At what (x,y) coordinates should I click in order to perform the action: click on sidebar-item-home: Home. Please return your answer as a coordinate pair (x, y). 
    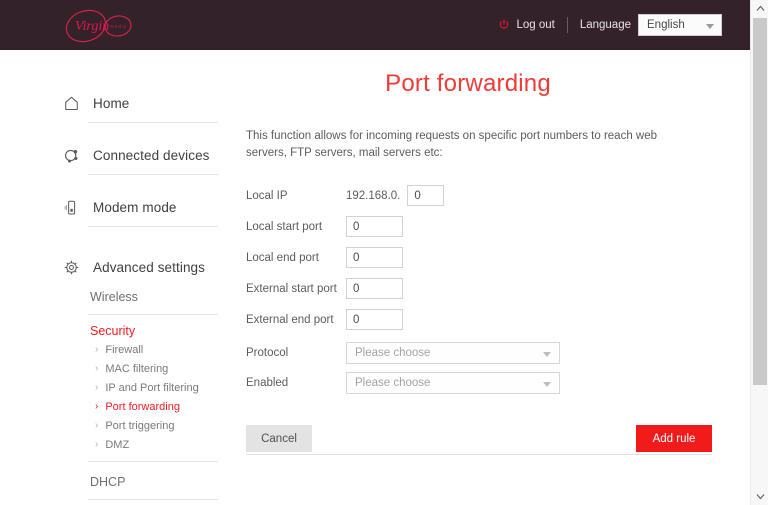
    Looking at the image, I should click on (95, 103).